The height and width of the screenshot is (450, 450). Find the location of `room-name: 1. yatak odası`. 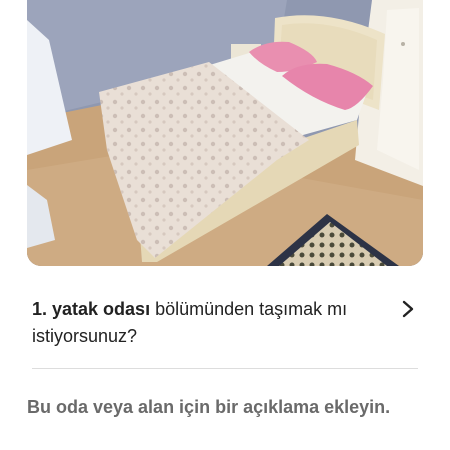

room-name: 1. yatak odası is located at coordinates (91, 309).